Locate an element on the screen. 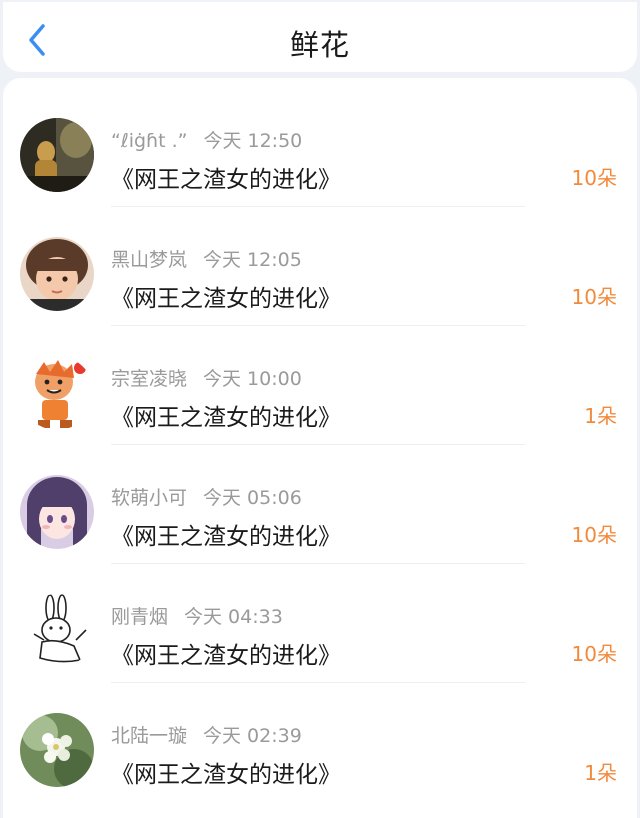 The width and height of the screenshot is (640, 818). sender-line: 软萌小可 今天 05:06 is located at coordinates (206, 496).